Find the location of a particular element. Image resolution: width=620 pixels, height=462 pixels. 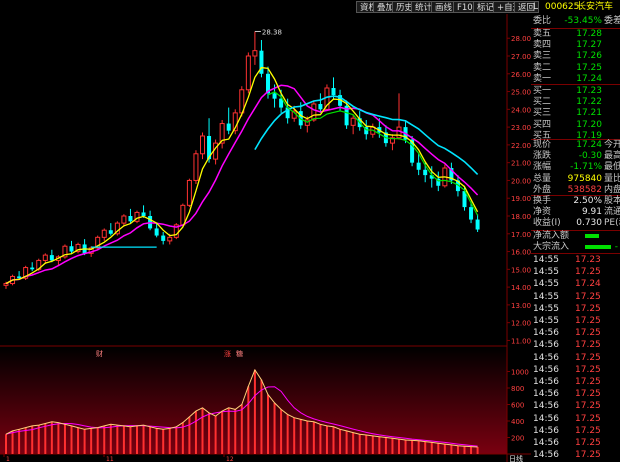

finance-marker: 财 is located at coordinates (99, 353).